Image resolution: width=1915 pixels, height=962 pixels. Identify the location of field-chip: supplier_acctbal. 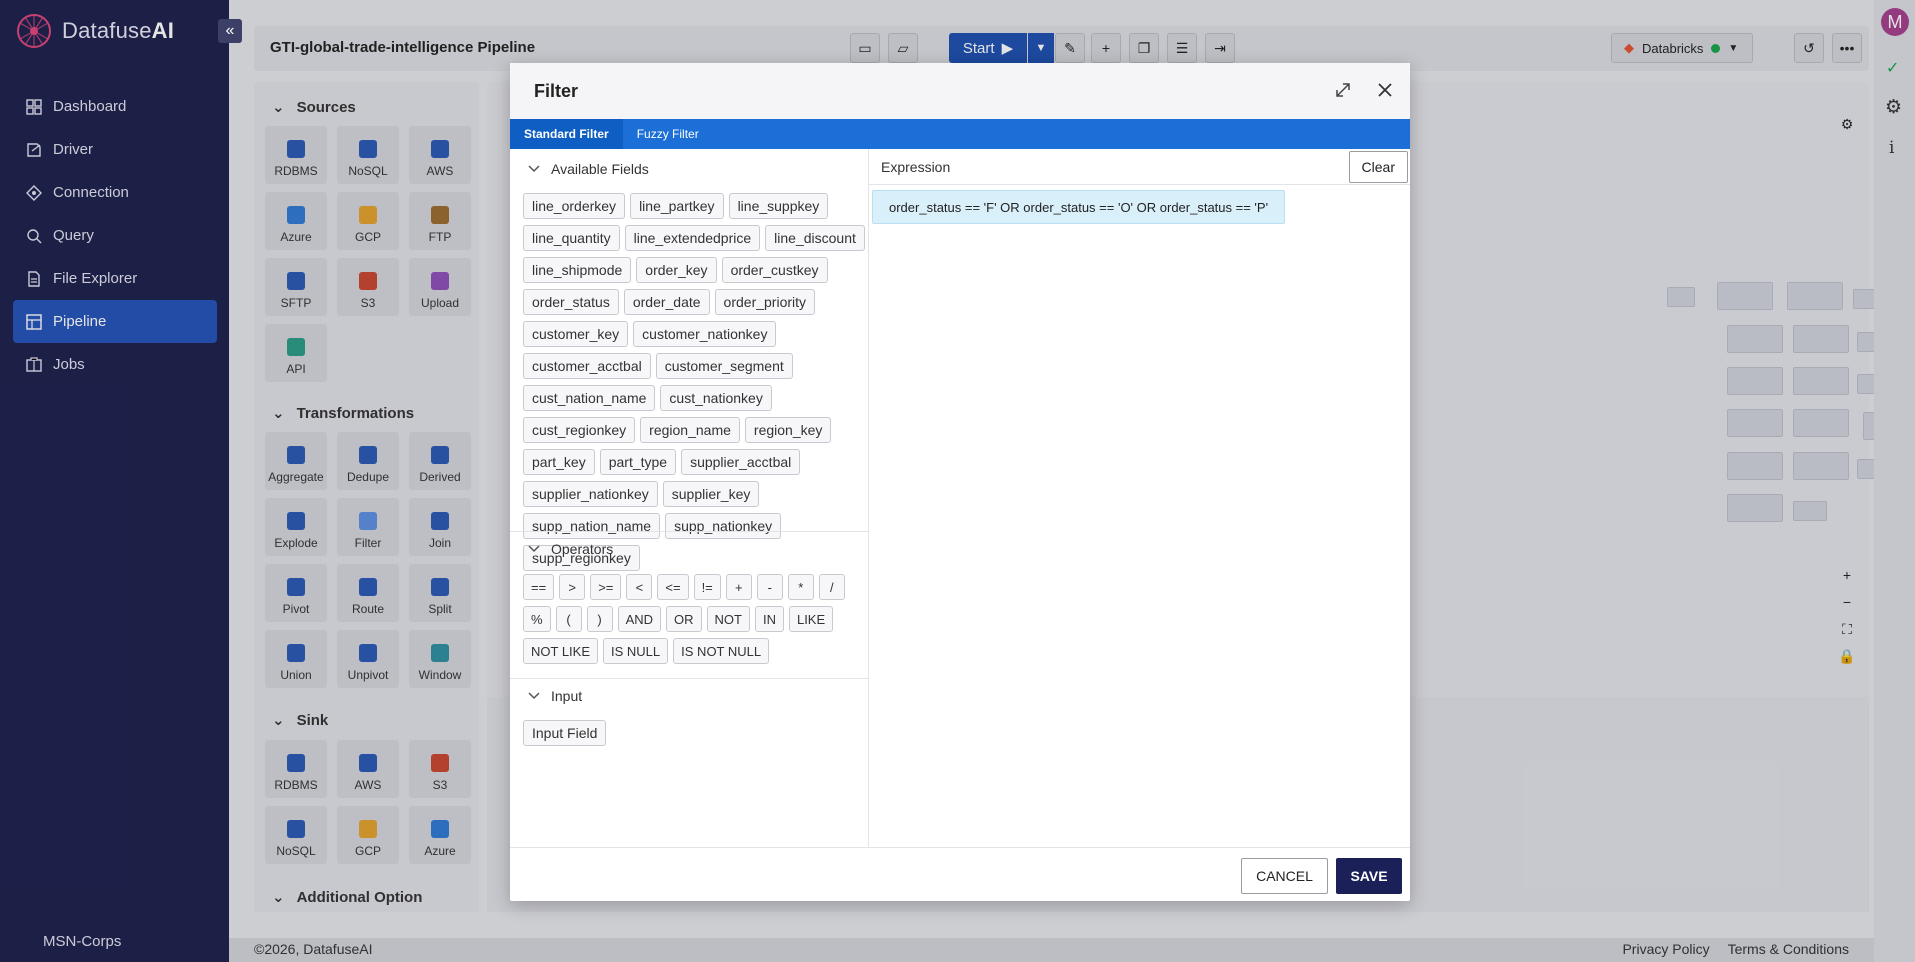
(741, 462).